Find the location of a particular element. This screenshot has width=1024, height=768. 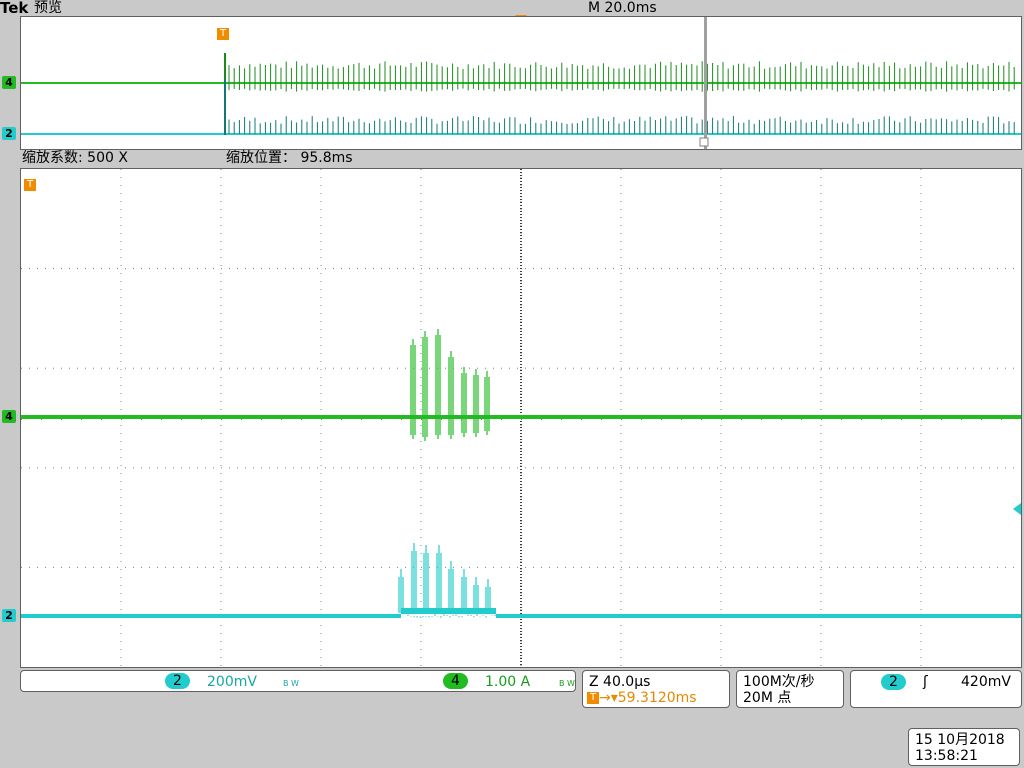

rising-edge-icon: ʃ is located at coordinates (925, 682).